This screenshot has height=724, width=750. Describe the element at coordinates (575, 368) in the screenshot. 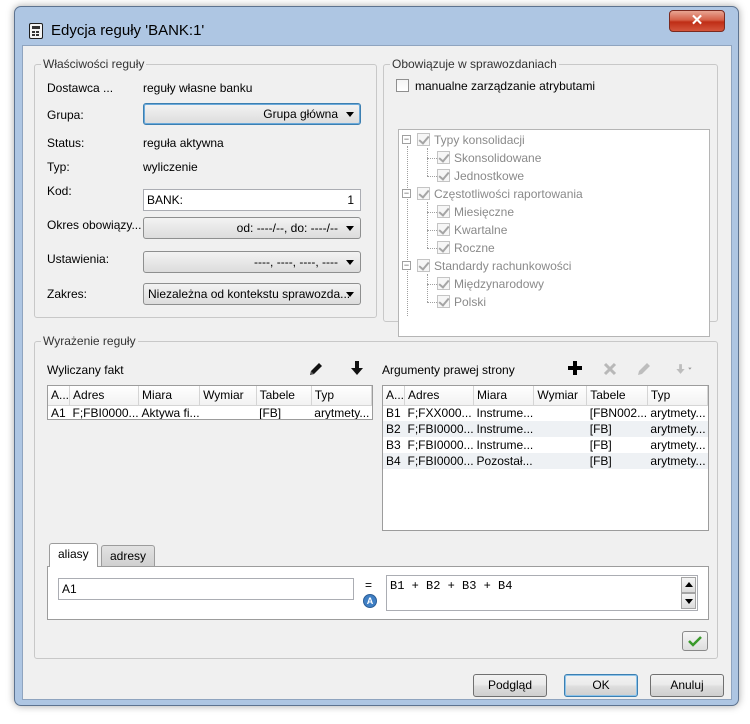

I see `plus-icon` at that location.